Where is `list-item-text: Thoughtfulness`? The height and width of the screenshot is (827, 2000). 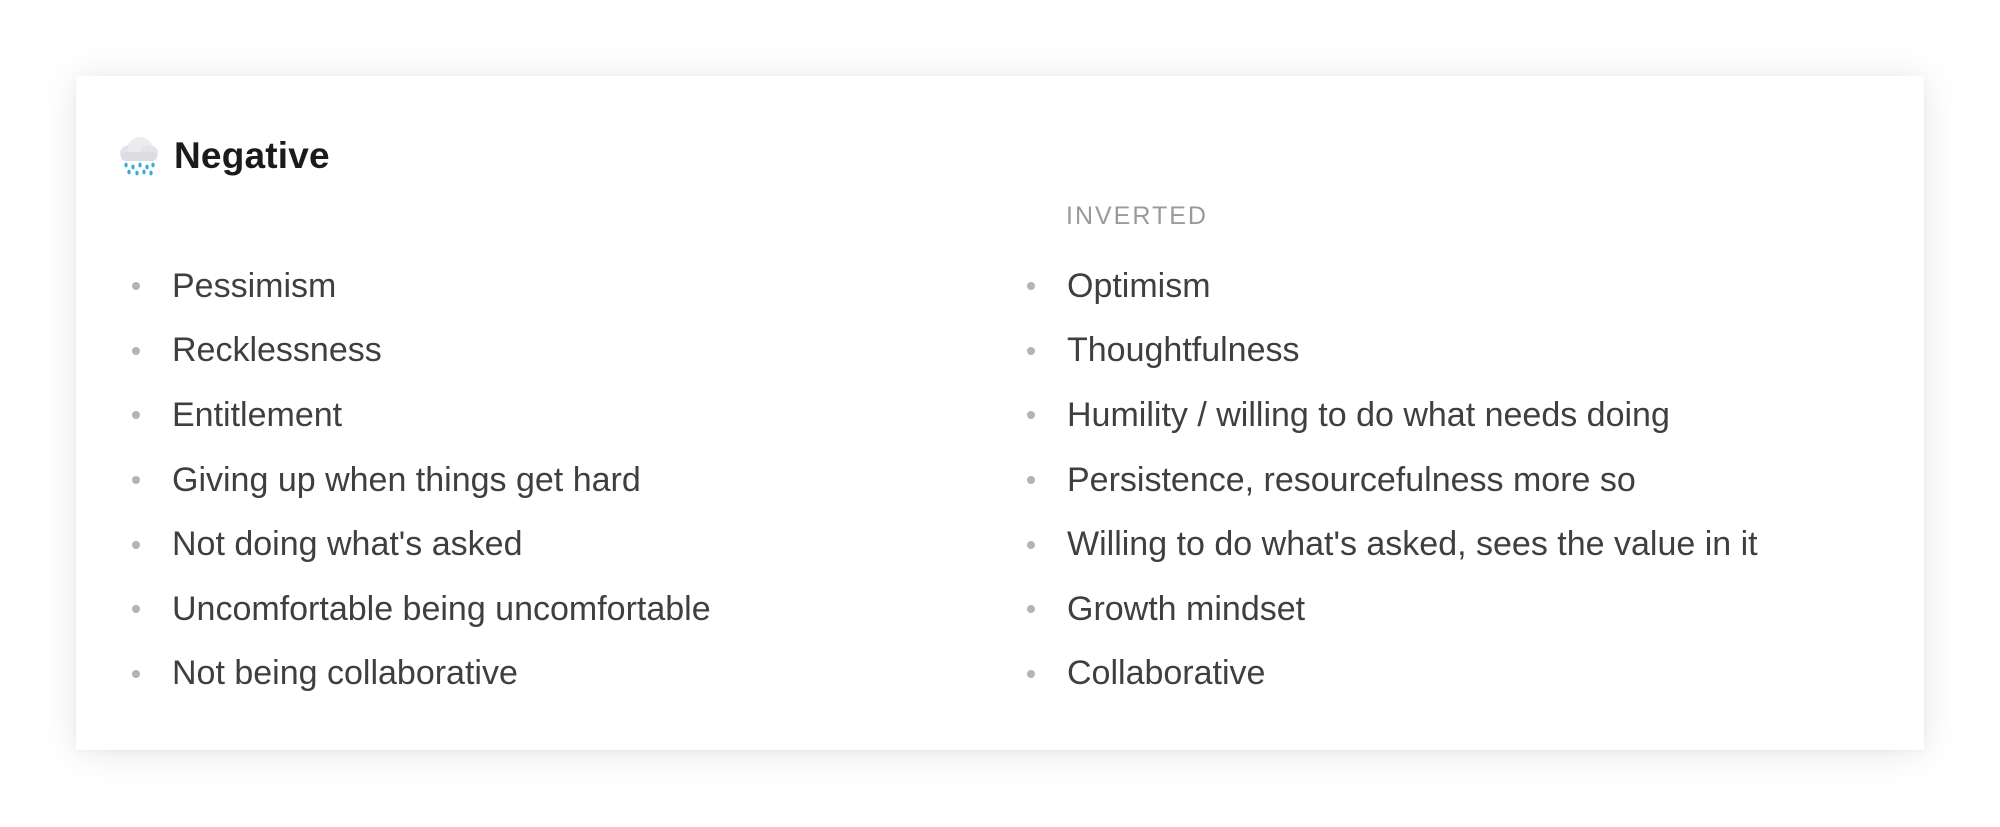 list-item-text: Thoughtfulness is located at coordinates (1183, 350).